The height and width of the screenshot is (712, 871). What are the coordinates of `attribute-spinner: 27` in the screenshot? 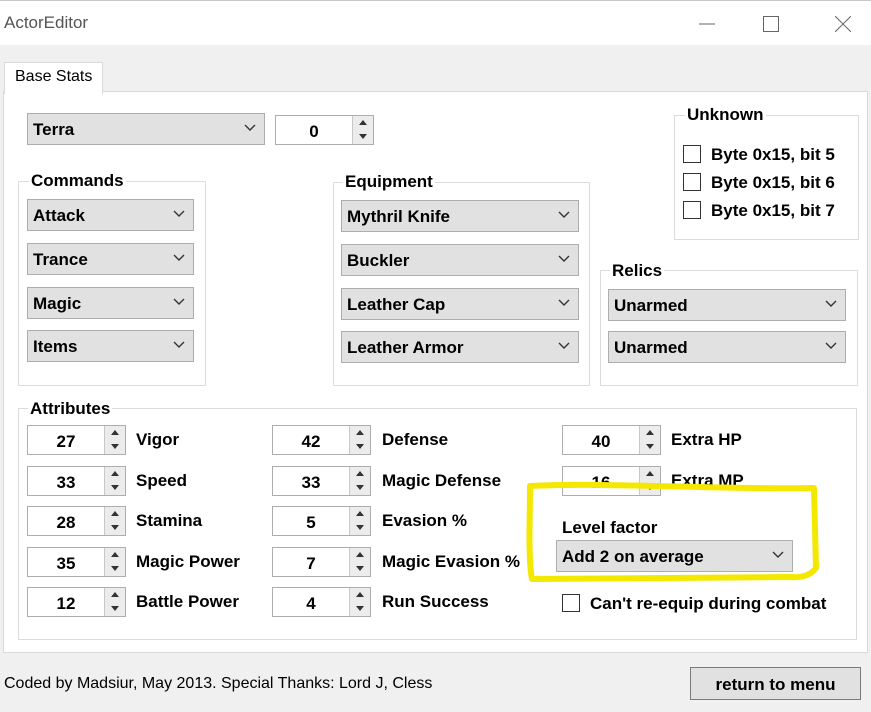 It's located at (76, 440).